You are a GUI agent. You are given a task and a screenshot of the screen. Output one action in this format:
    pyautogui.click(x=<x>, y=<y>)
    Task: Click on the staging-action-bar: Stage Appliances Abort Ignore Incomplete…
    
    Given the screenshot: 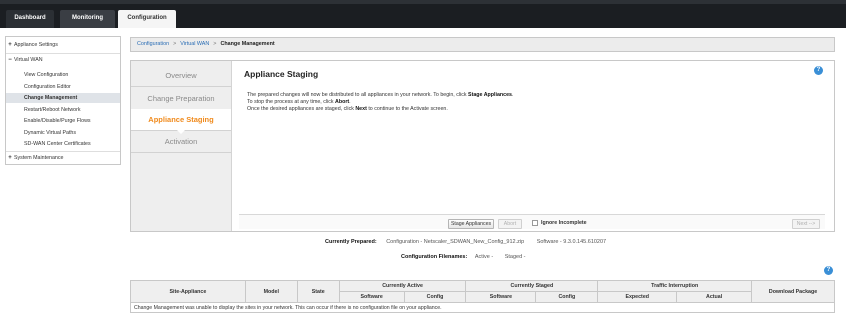 What is the action you would take?
    pyautogui.click(x=532, y=221)
    